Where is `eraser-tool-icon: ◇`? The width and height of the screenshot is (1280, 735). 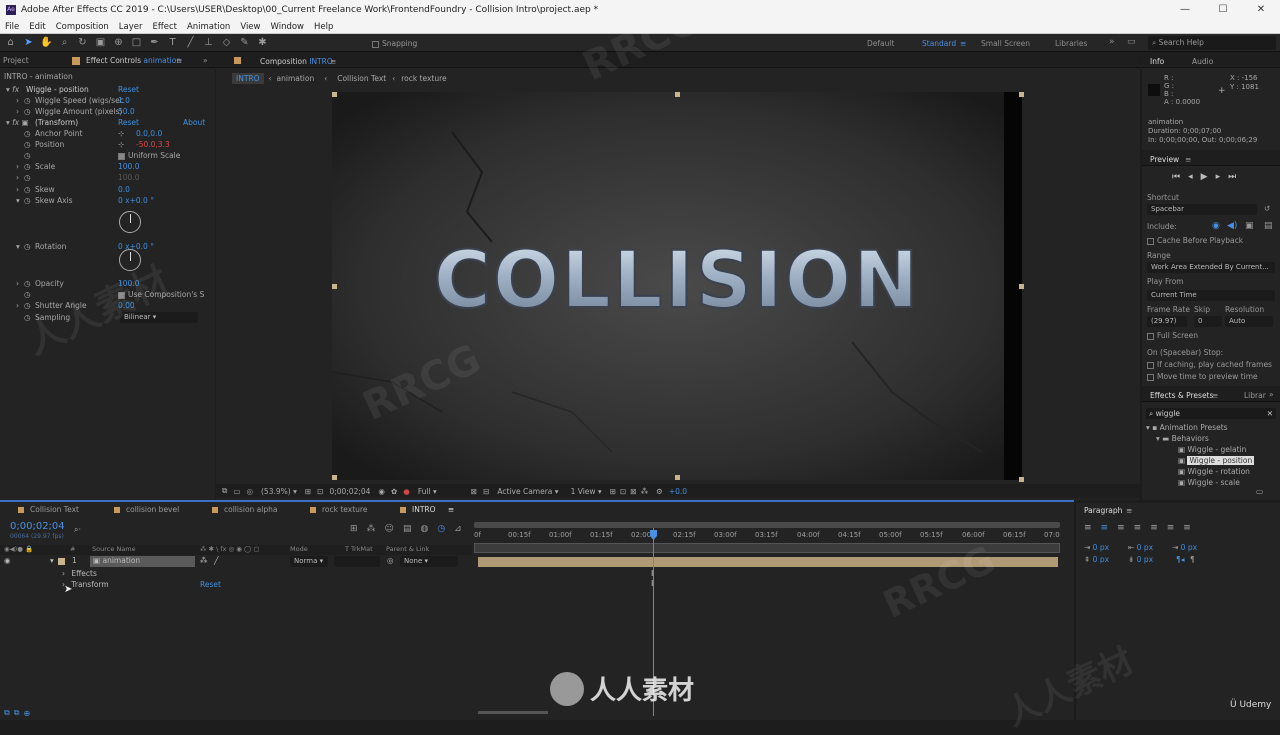
eraser-tool-icon: ◇ is located at coordinates (226, 43).